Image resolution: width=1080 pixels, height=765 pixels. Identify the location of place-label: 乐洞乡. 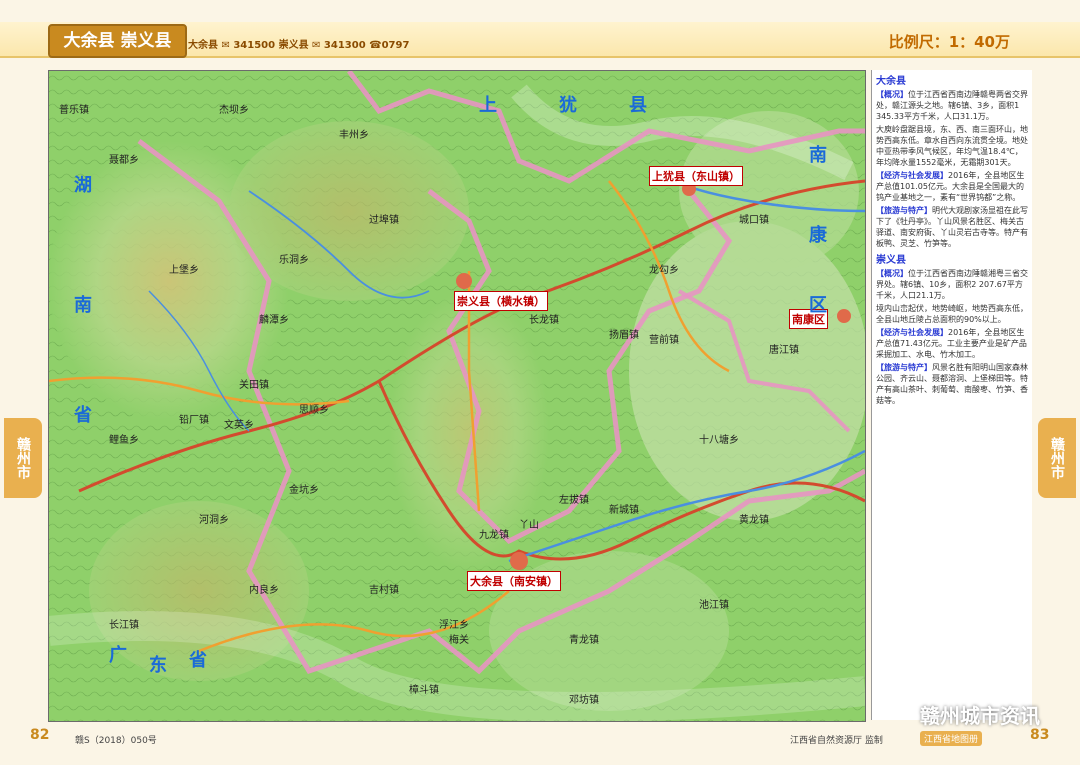
(294, 260).